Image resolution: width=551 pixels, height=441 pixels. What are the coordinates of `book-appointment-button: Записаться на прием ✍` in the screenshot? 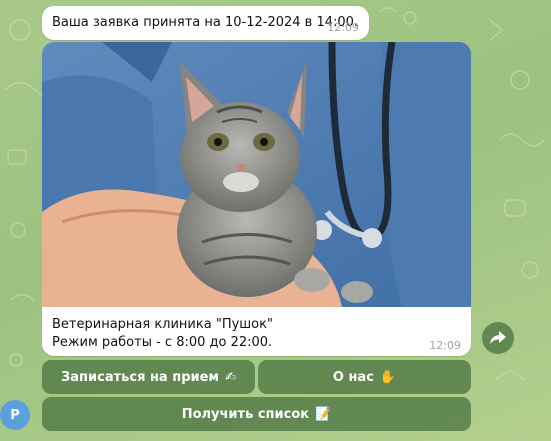 It's located at (148, 377).